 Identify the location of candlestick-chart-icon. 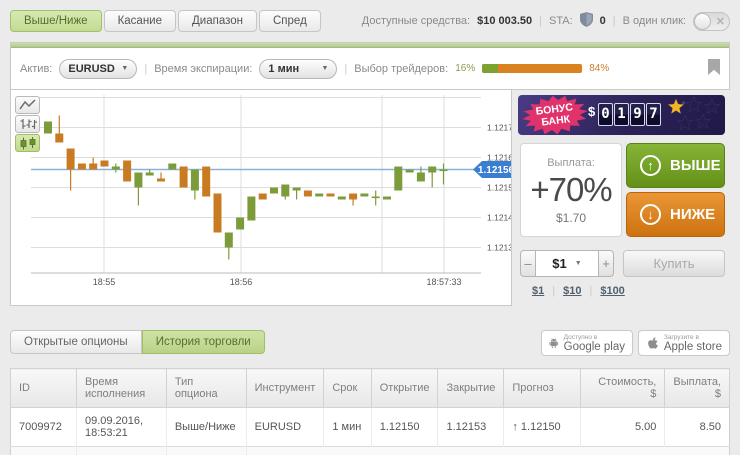
(27, 142).